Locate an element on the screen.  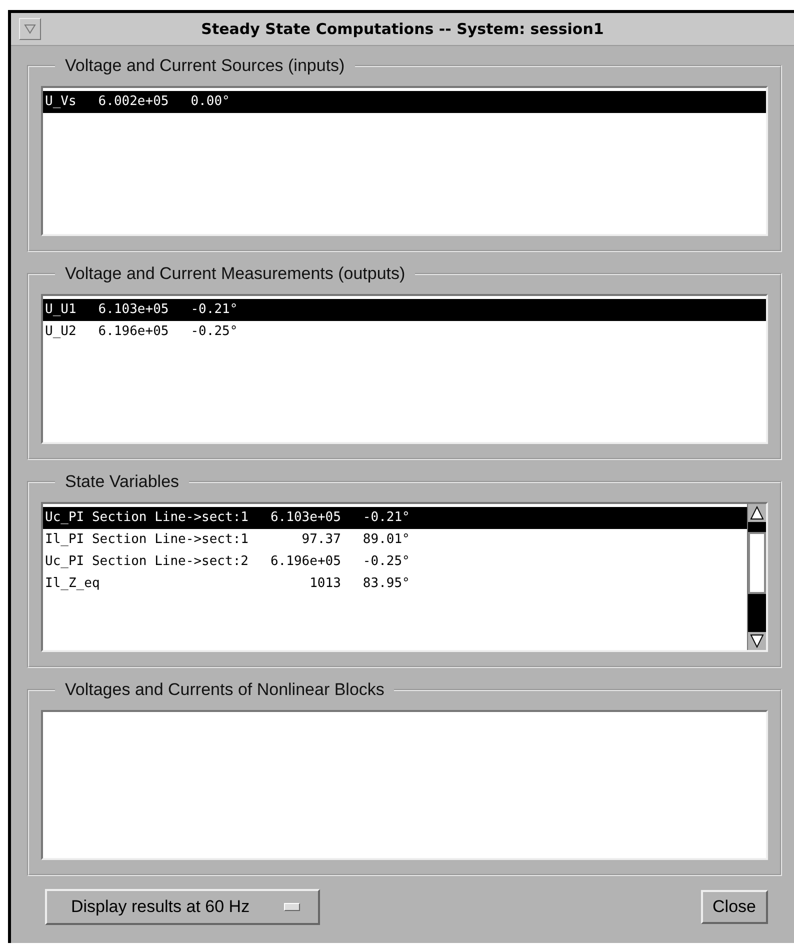
list-box: U_U1 6.103e+05 -0.21° U_U2 6.196e+05 -0.25° is located at coordinates (404, 369).